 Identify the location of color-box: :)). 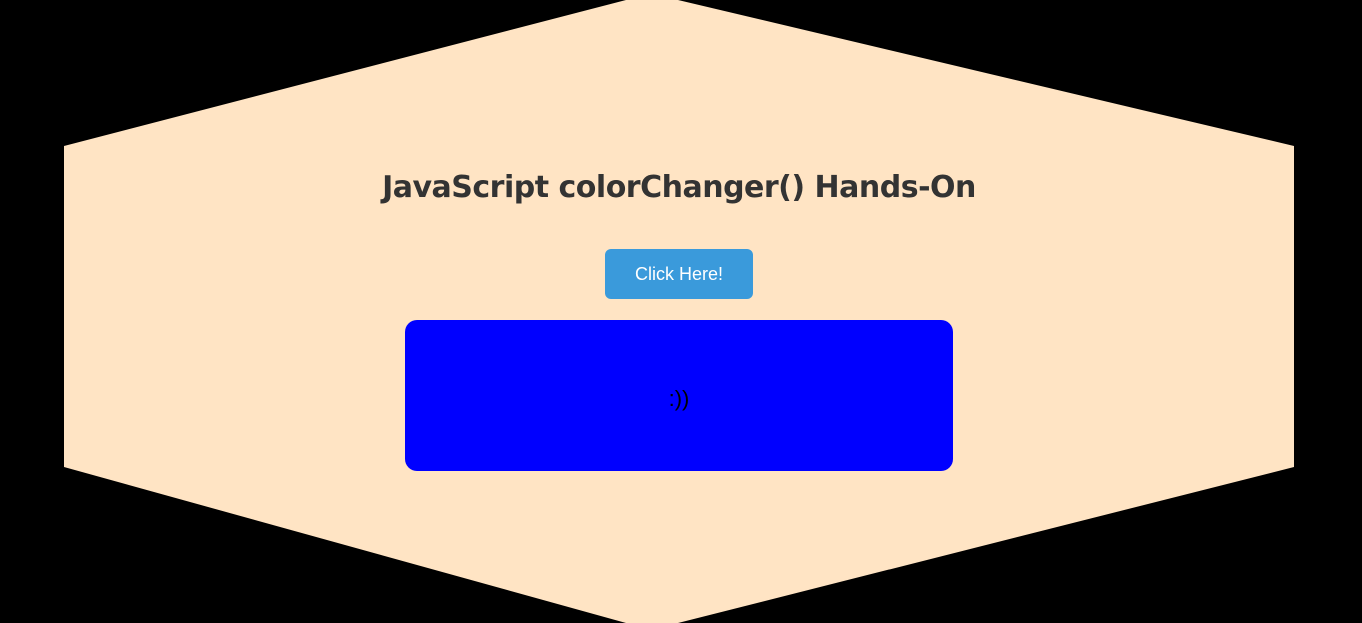
(679, 395).